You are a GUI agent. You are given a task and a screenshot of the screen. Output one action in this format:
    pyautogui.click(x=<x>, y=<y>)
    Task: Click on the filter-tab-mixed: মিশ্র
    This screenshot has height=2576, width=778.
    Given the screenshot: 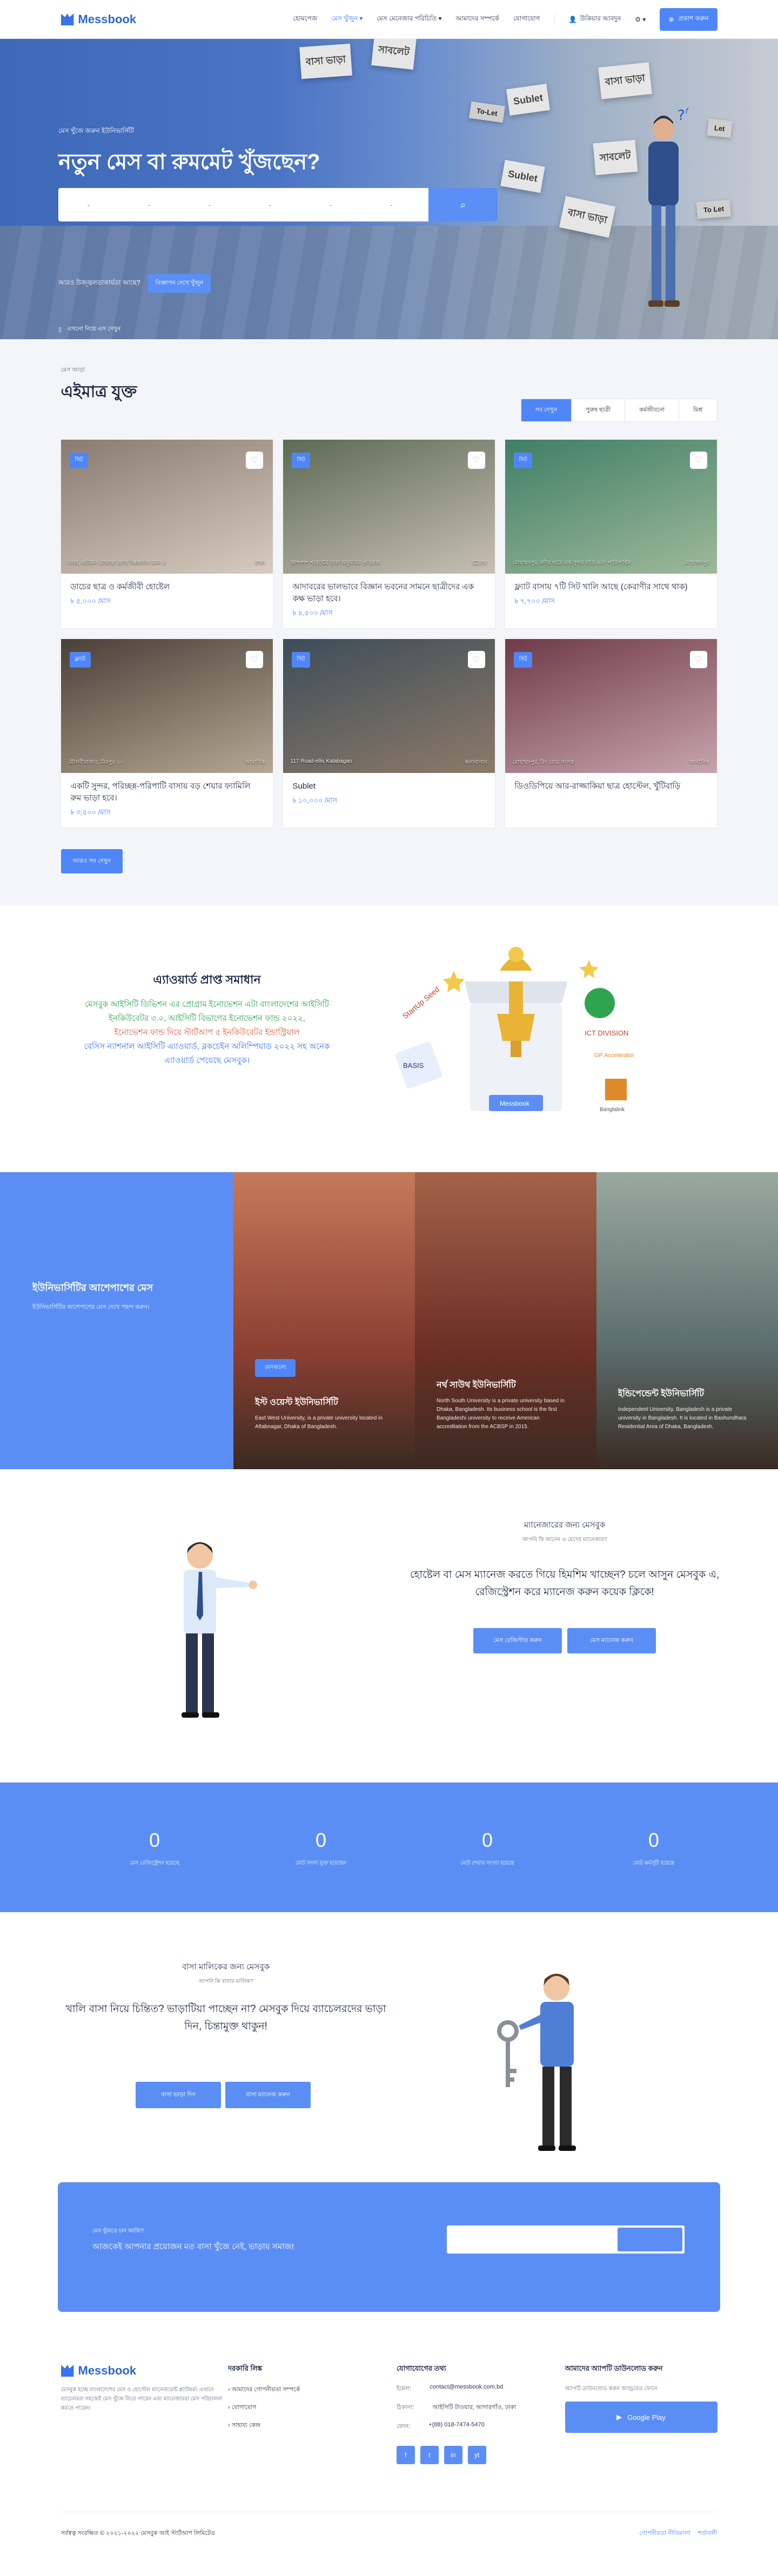 What is the action you would take?
    pyautogui.click(x=697, y=410)
    